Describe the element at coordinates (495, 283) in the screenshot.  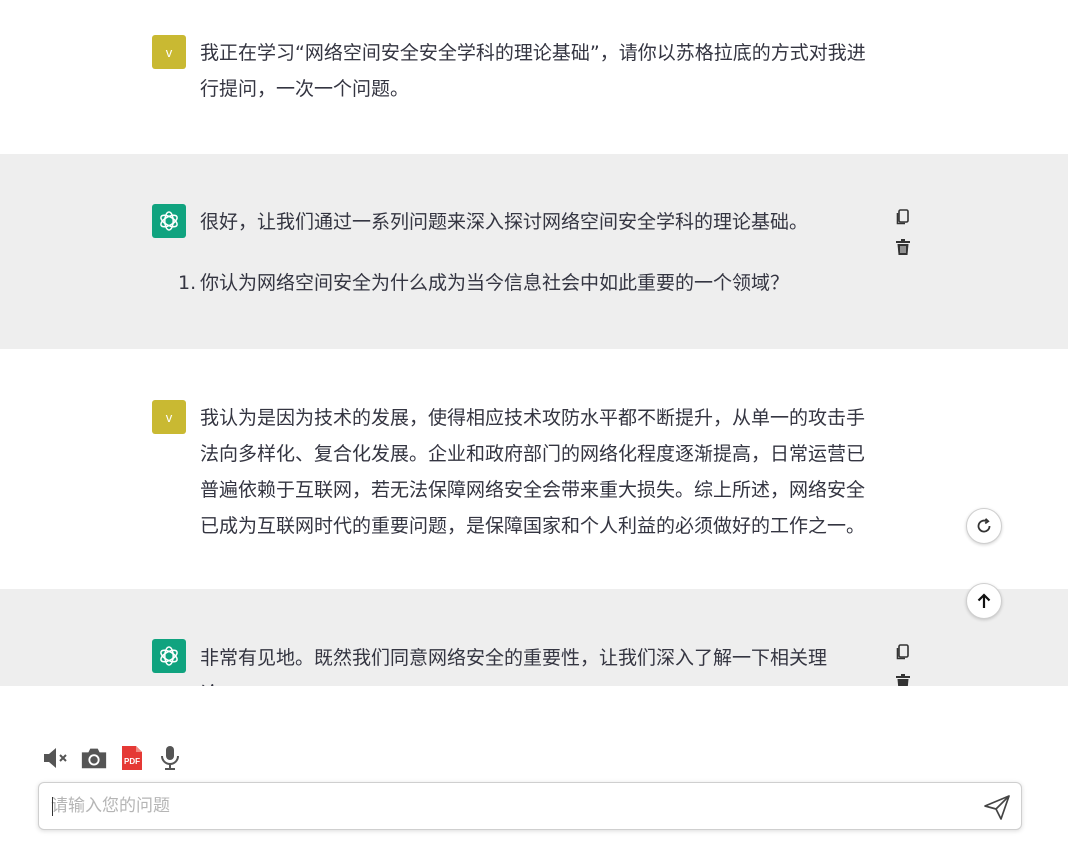
I see `list-item: 你认为网络空间安全为什么成为当今信息社会中如此重要的一个领域？` at that location.